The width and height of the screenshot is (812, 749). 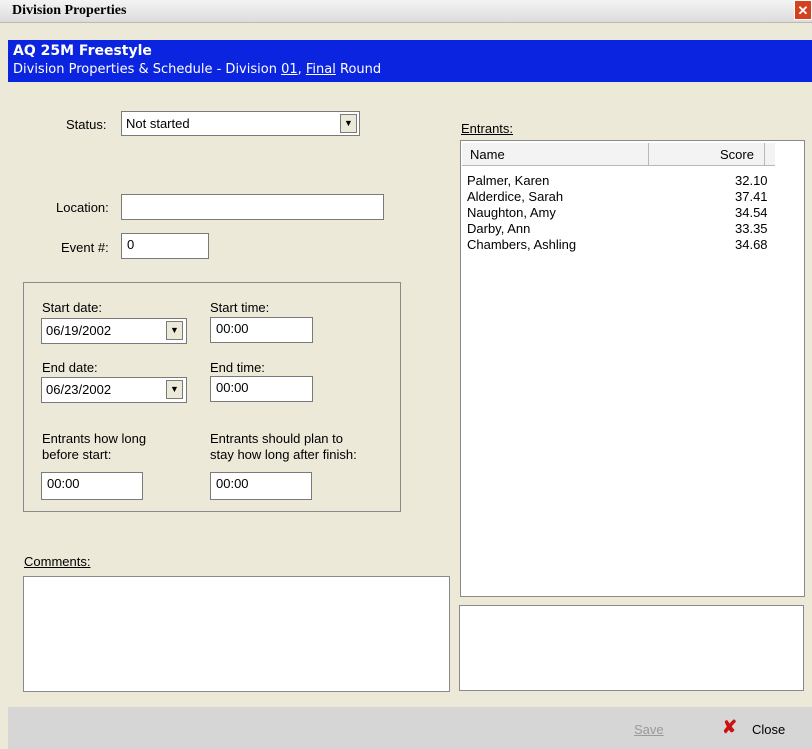 What do you see at coordinates (165, 246) in the screenshot?
I see `event-number-input: 0` at bounding box center [165, 246].